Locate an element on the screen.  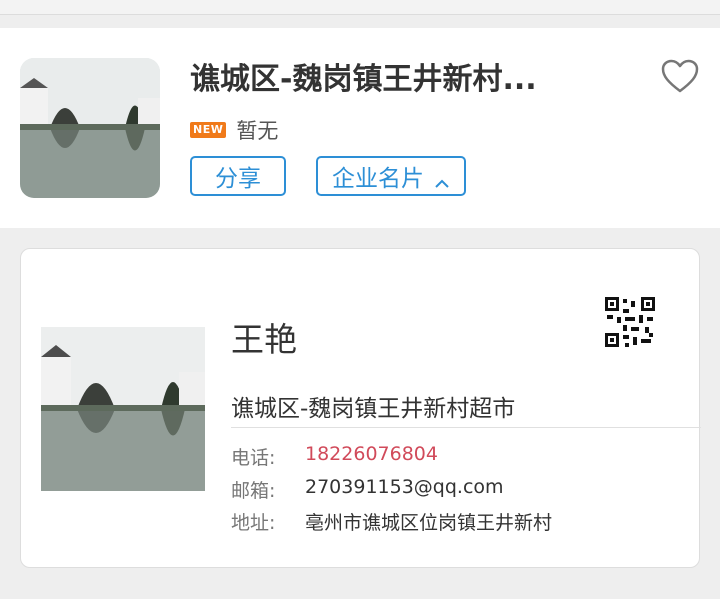
business-card-label: 企业名片 is located at coordinates (378, 179).